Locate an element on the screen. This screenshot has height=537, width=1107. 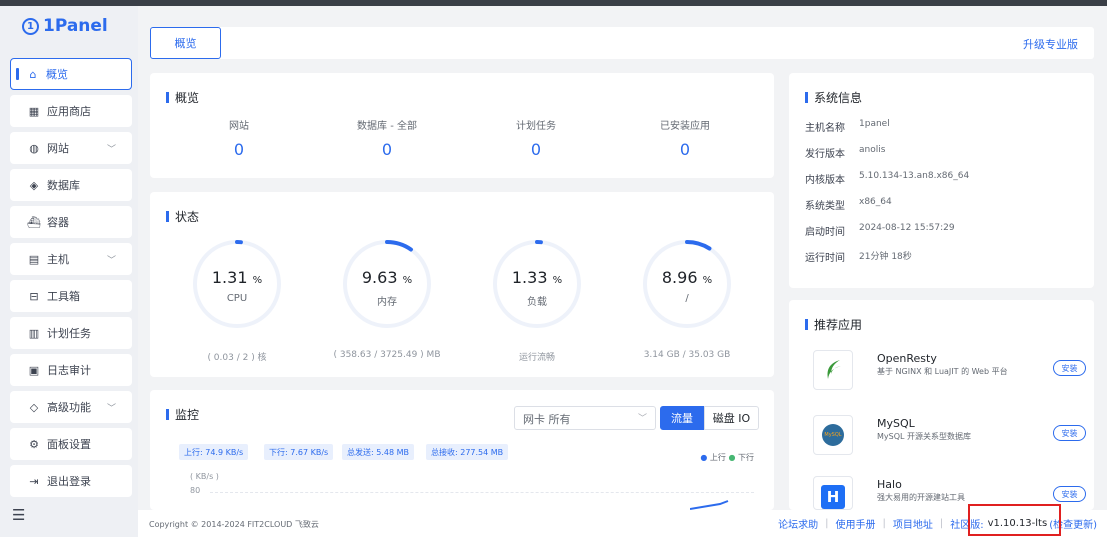
sidebar-item-0: ⌂ 概览 is located at coordinates (71, 74).